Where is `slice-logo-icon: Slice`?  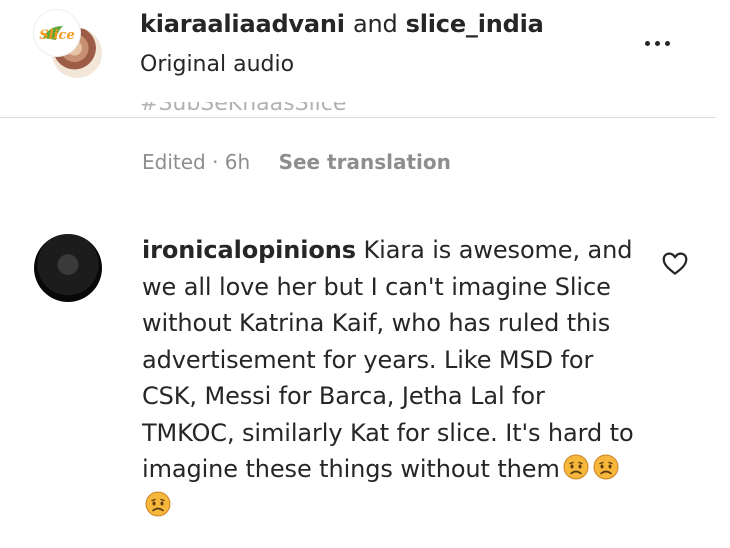 slice-logo-icon: Slice is located at coordinates (57, 34).